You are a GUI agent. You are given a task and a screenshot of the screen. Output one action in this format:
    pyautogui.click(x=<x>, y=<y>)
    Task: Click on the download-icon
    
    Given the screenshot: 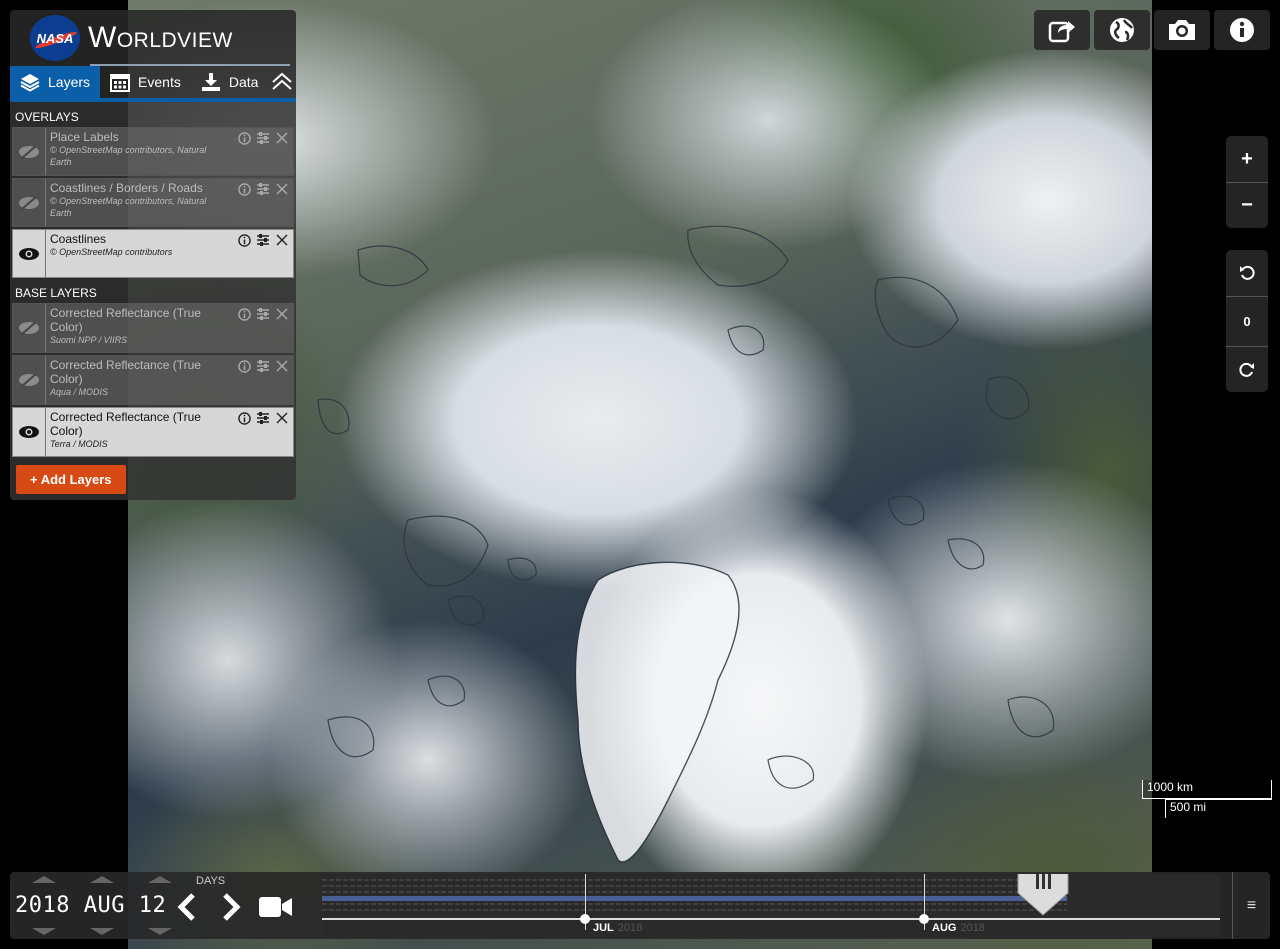 What is the action you would take?
    pyautogui.click(x=211, y=82)
    